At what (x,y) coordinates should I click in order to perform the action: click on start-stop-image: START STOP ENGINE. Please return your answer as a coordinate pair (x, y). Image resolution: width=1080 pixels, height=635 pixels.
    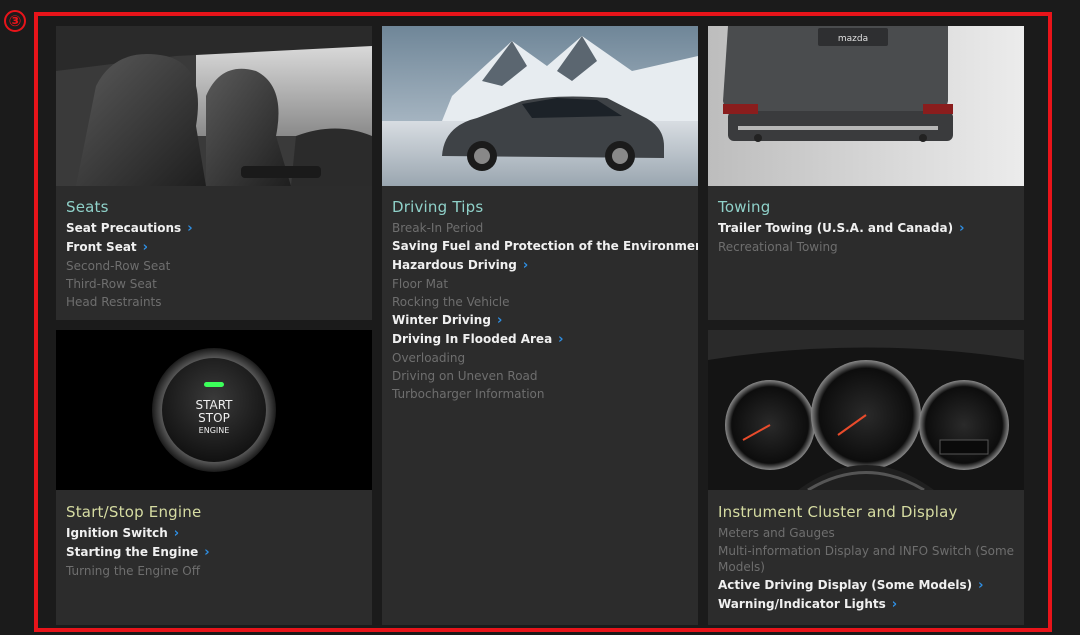
    Looking at the image, I should click on (214, 410).